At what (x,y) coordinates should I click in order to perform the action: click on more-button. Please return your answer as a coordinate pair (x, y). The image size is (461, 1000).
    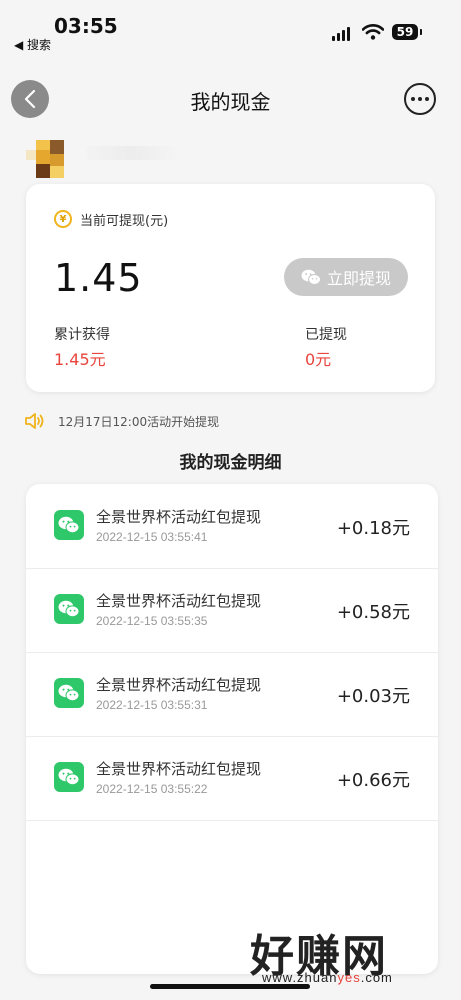
    Looking at the image, I should click on (420, 99).